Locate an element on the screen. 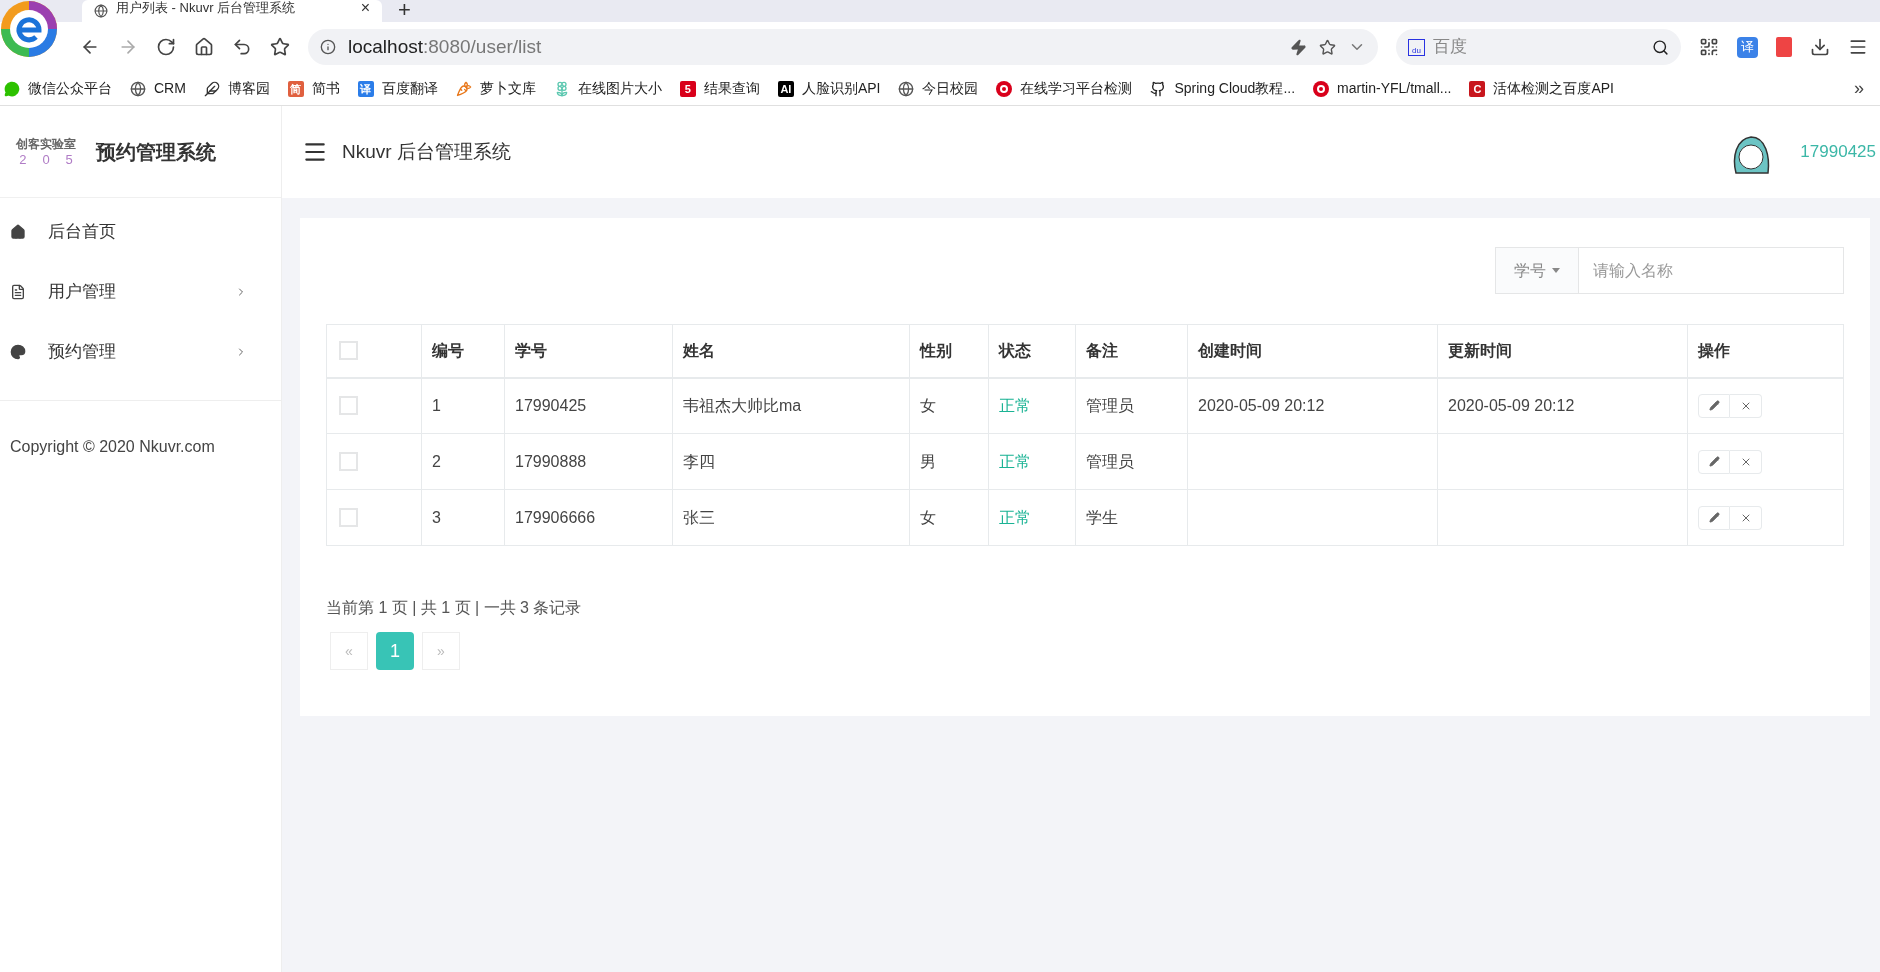 The height and width of the screenshot is (972, 1880). search-input: 请输入名称 is located at coordinates (1711, 270).